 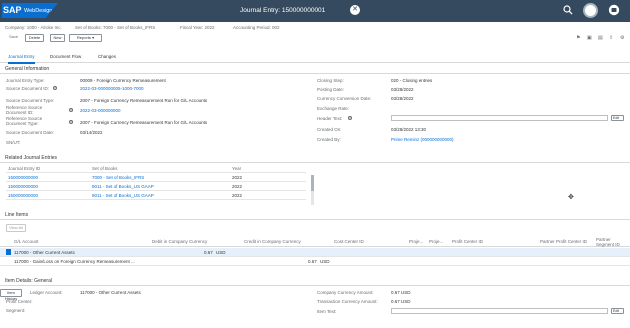 I want to click on header-text-input, so click(x=499, y=118).